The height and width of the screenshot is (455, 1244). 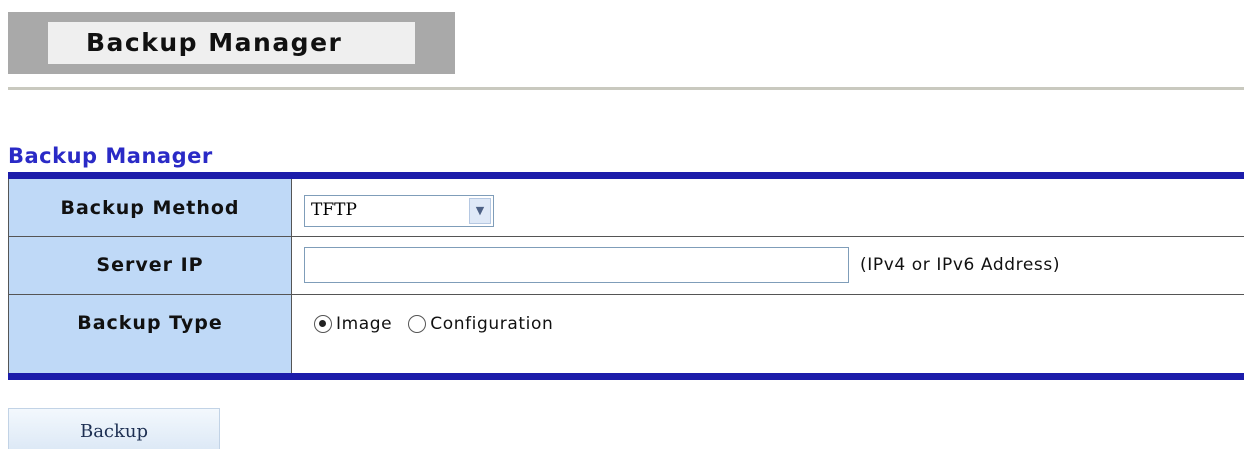 I want to click on backup-method-select: TFTP ▼, so click(x=399, y=211).